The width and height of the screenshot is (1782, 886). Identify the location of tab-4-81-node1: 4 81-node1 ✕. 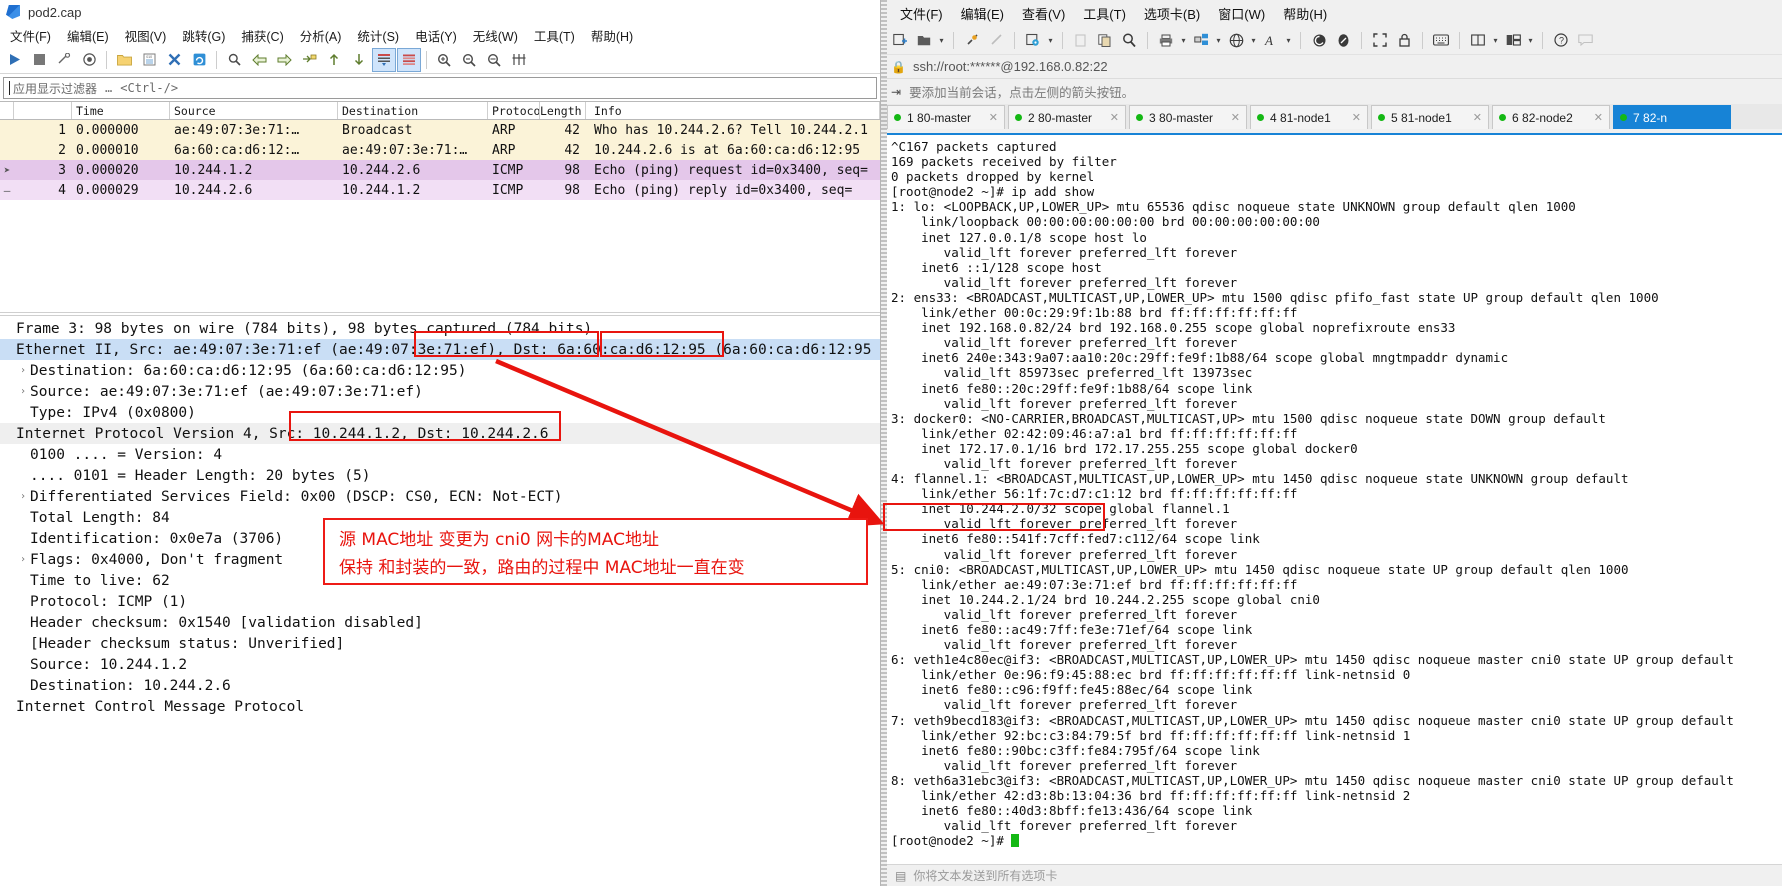
(1309, 117).